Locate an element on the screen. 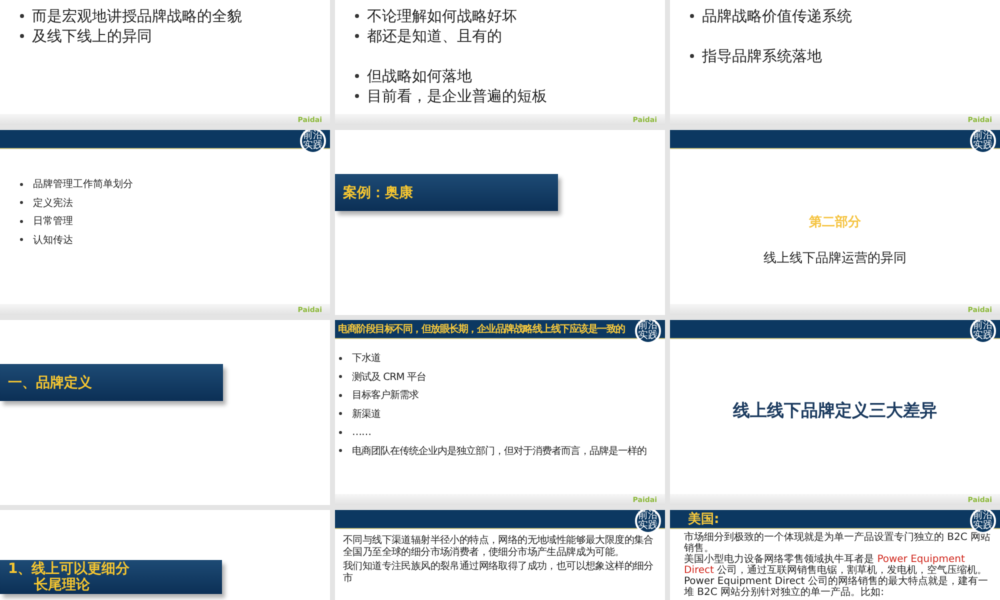 Image resolution: width=1000 pixels, height=600 pixels. slide-title: 线上线下品牌定义三大差异 is located at coordinates (835, 411).